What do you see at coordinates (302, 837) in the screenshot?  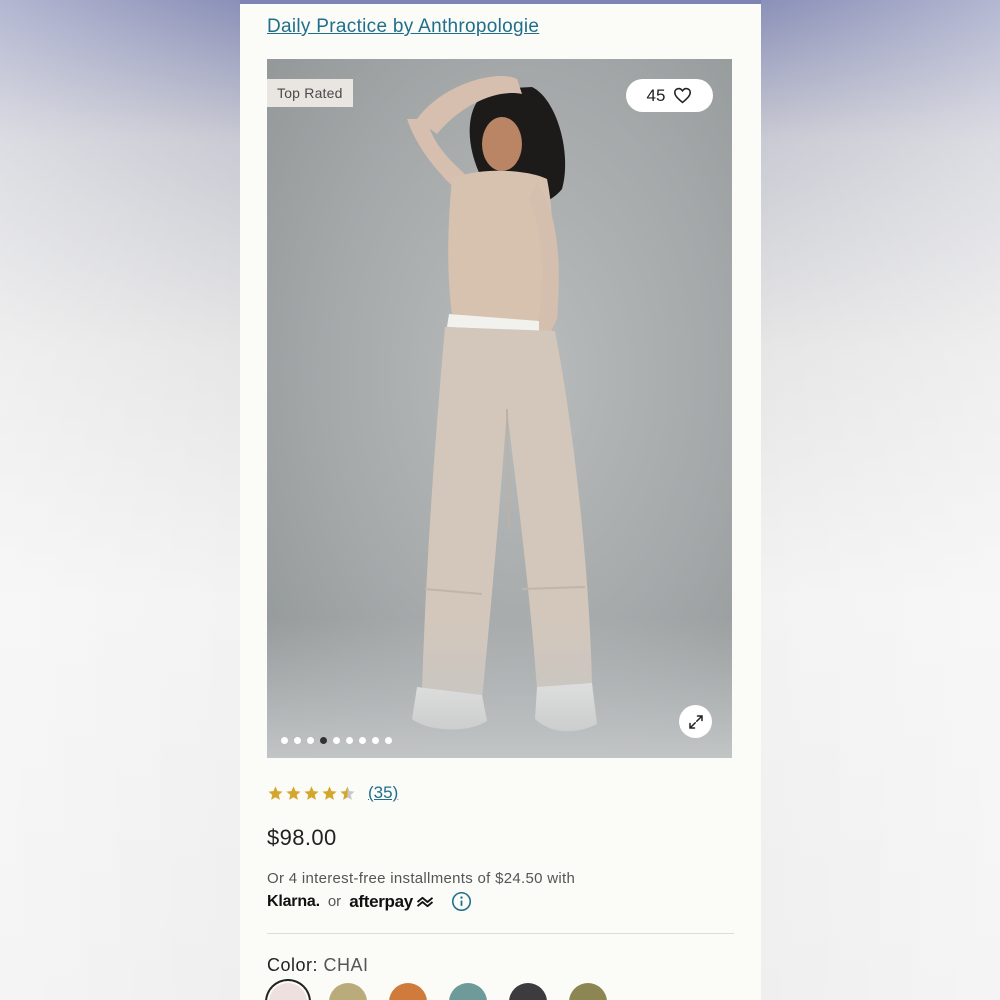 I see `product-price: $98.00` at bounding box center [302, 837].